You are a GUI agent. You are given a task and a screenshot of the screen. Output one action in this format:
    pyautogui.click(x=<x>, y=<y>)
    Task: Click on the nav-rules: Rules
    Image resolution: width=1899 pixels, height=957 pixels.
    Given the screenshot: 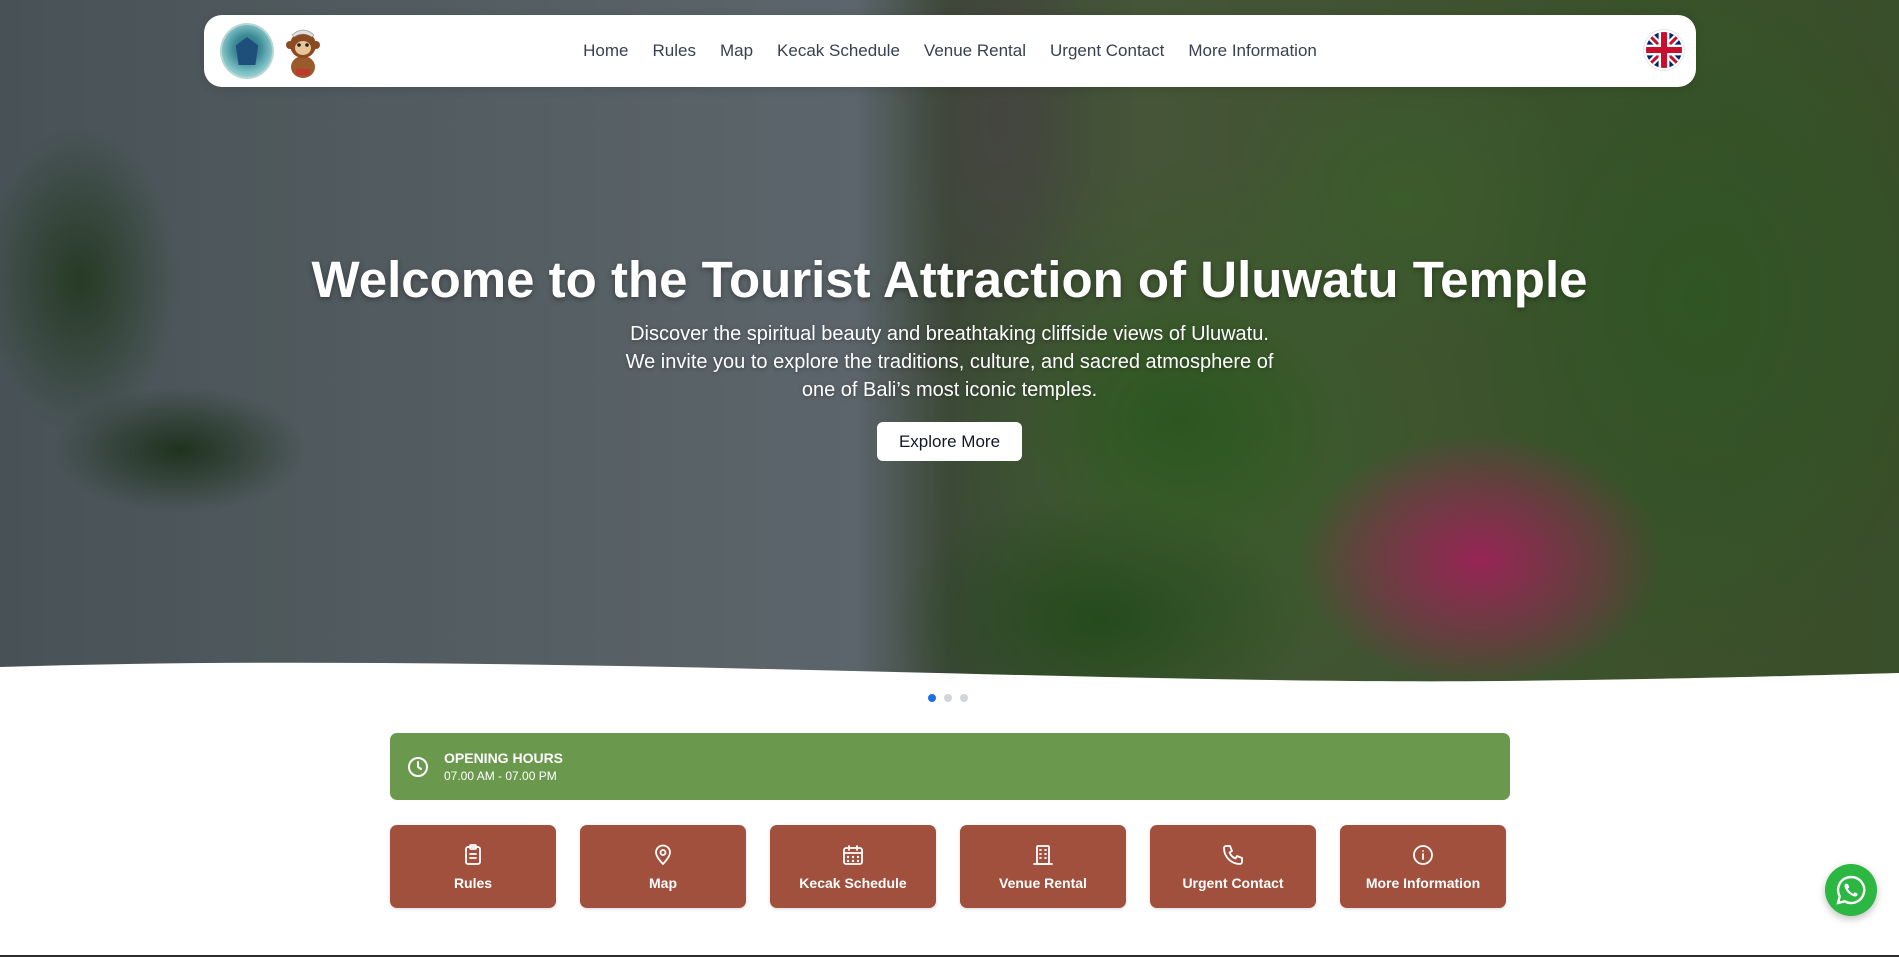 What is the action you would take?
    pyautogui.click(x=674, y=51)
    